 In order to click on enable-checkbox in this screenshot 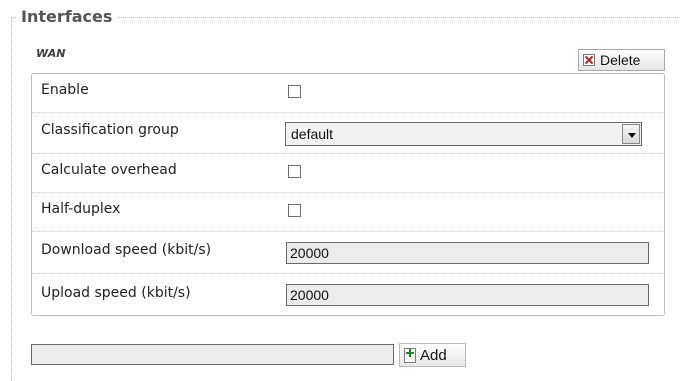, I will do `click(294, 91)`.